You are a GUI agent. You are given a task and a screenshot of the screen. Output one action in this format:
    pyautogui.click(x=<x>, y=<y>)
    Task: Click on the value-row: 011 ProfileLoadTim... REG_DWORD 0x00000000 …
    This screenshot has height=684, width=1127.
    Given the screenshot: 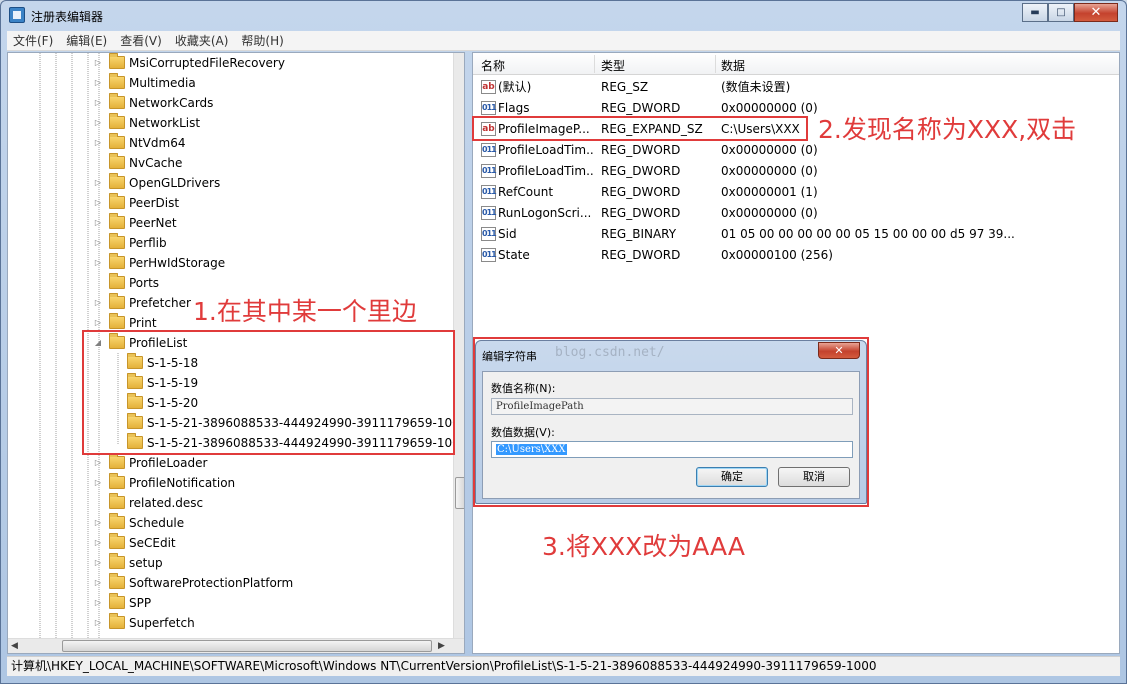 What is the action you would take?
    pyautogui.click(x=796, y=171)
    